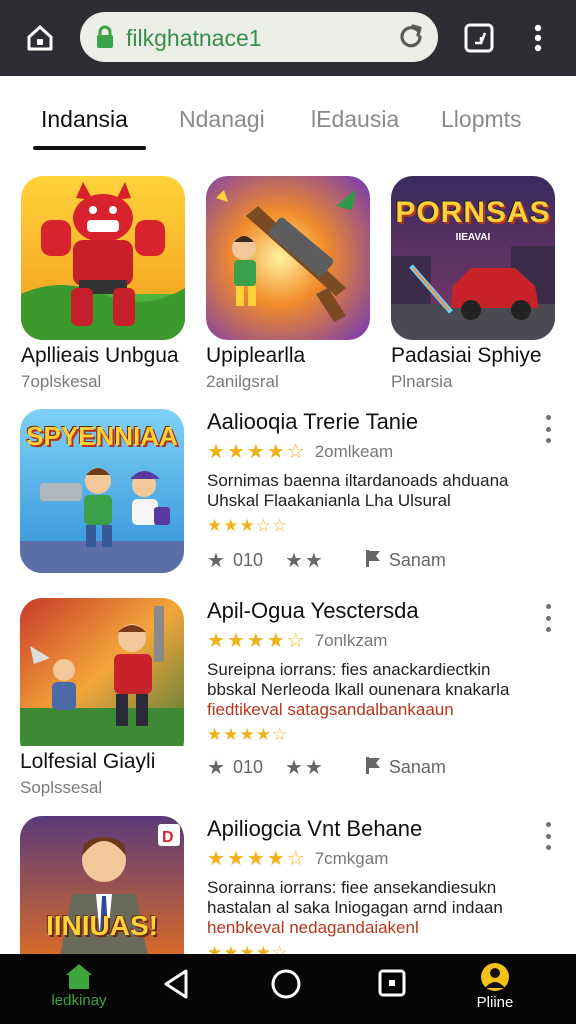 This screenshot has width=576, height=1024. I want to click on tab-indansia: Indansia, so click(84, 119).